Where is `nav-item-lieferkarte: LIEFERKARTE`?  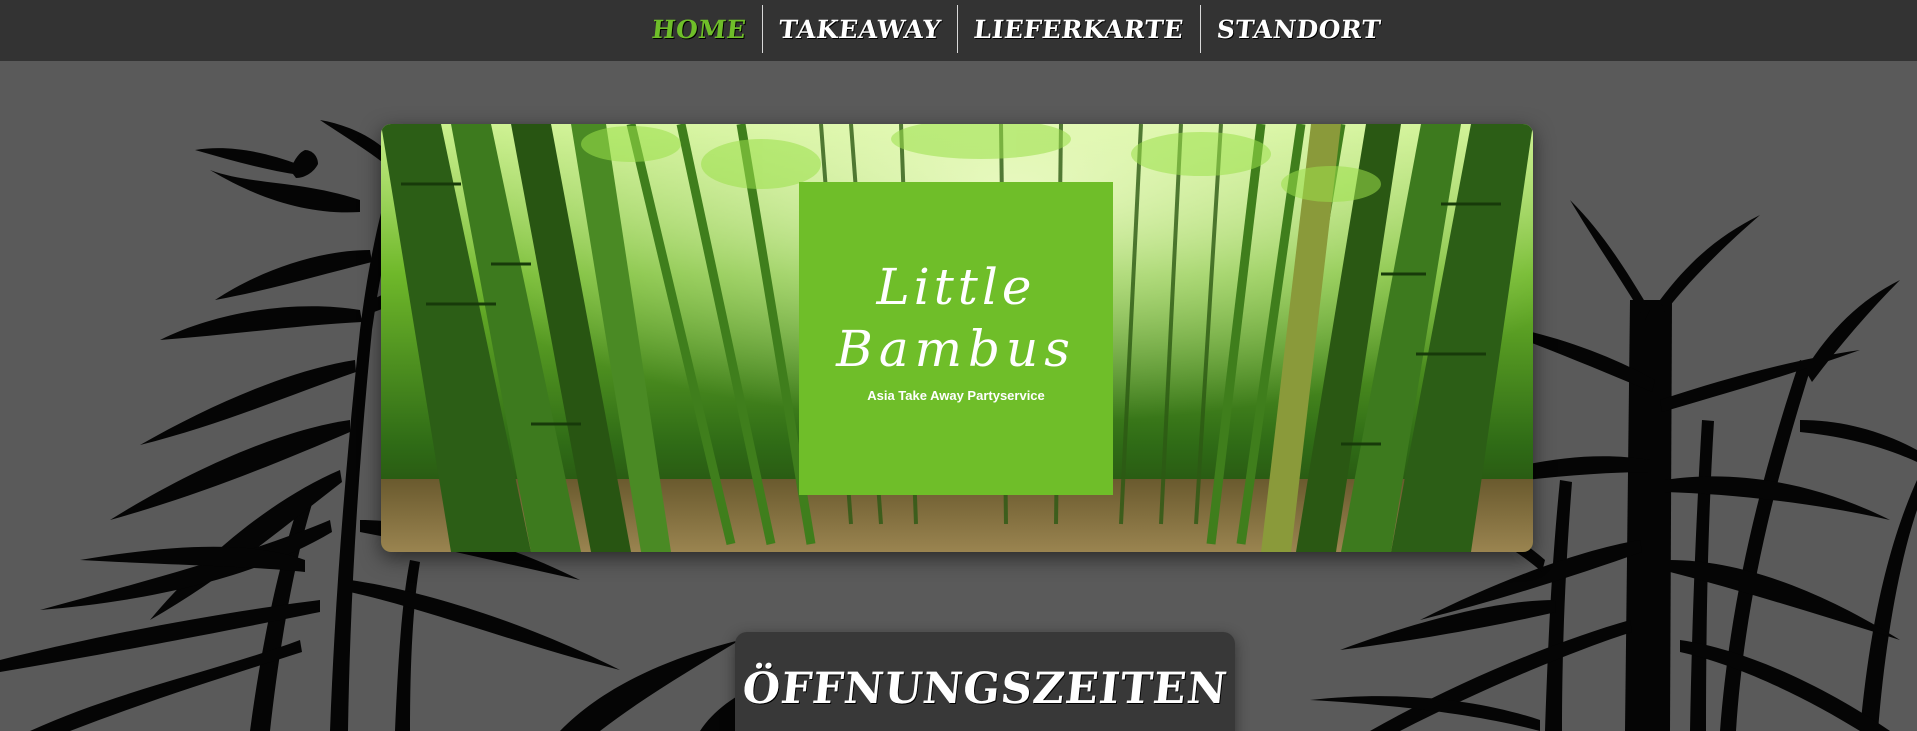
nav-item-lieferkarte: LIEFERKARTE is located at coordinates (1079, 29).